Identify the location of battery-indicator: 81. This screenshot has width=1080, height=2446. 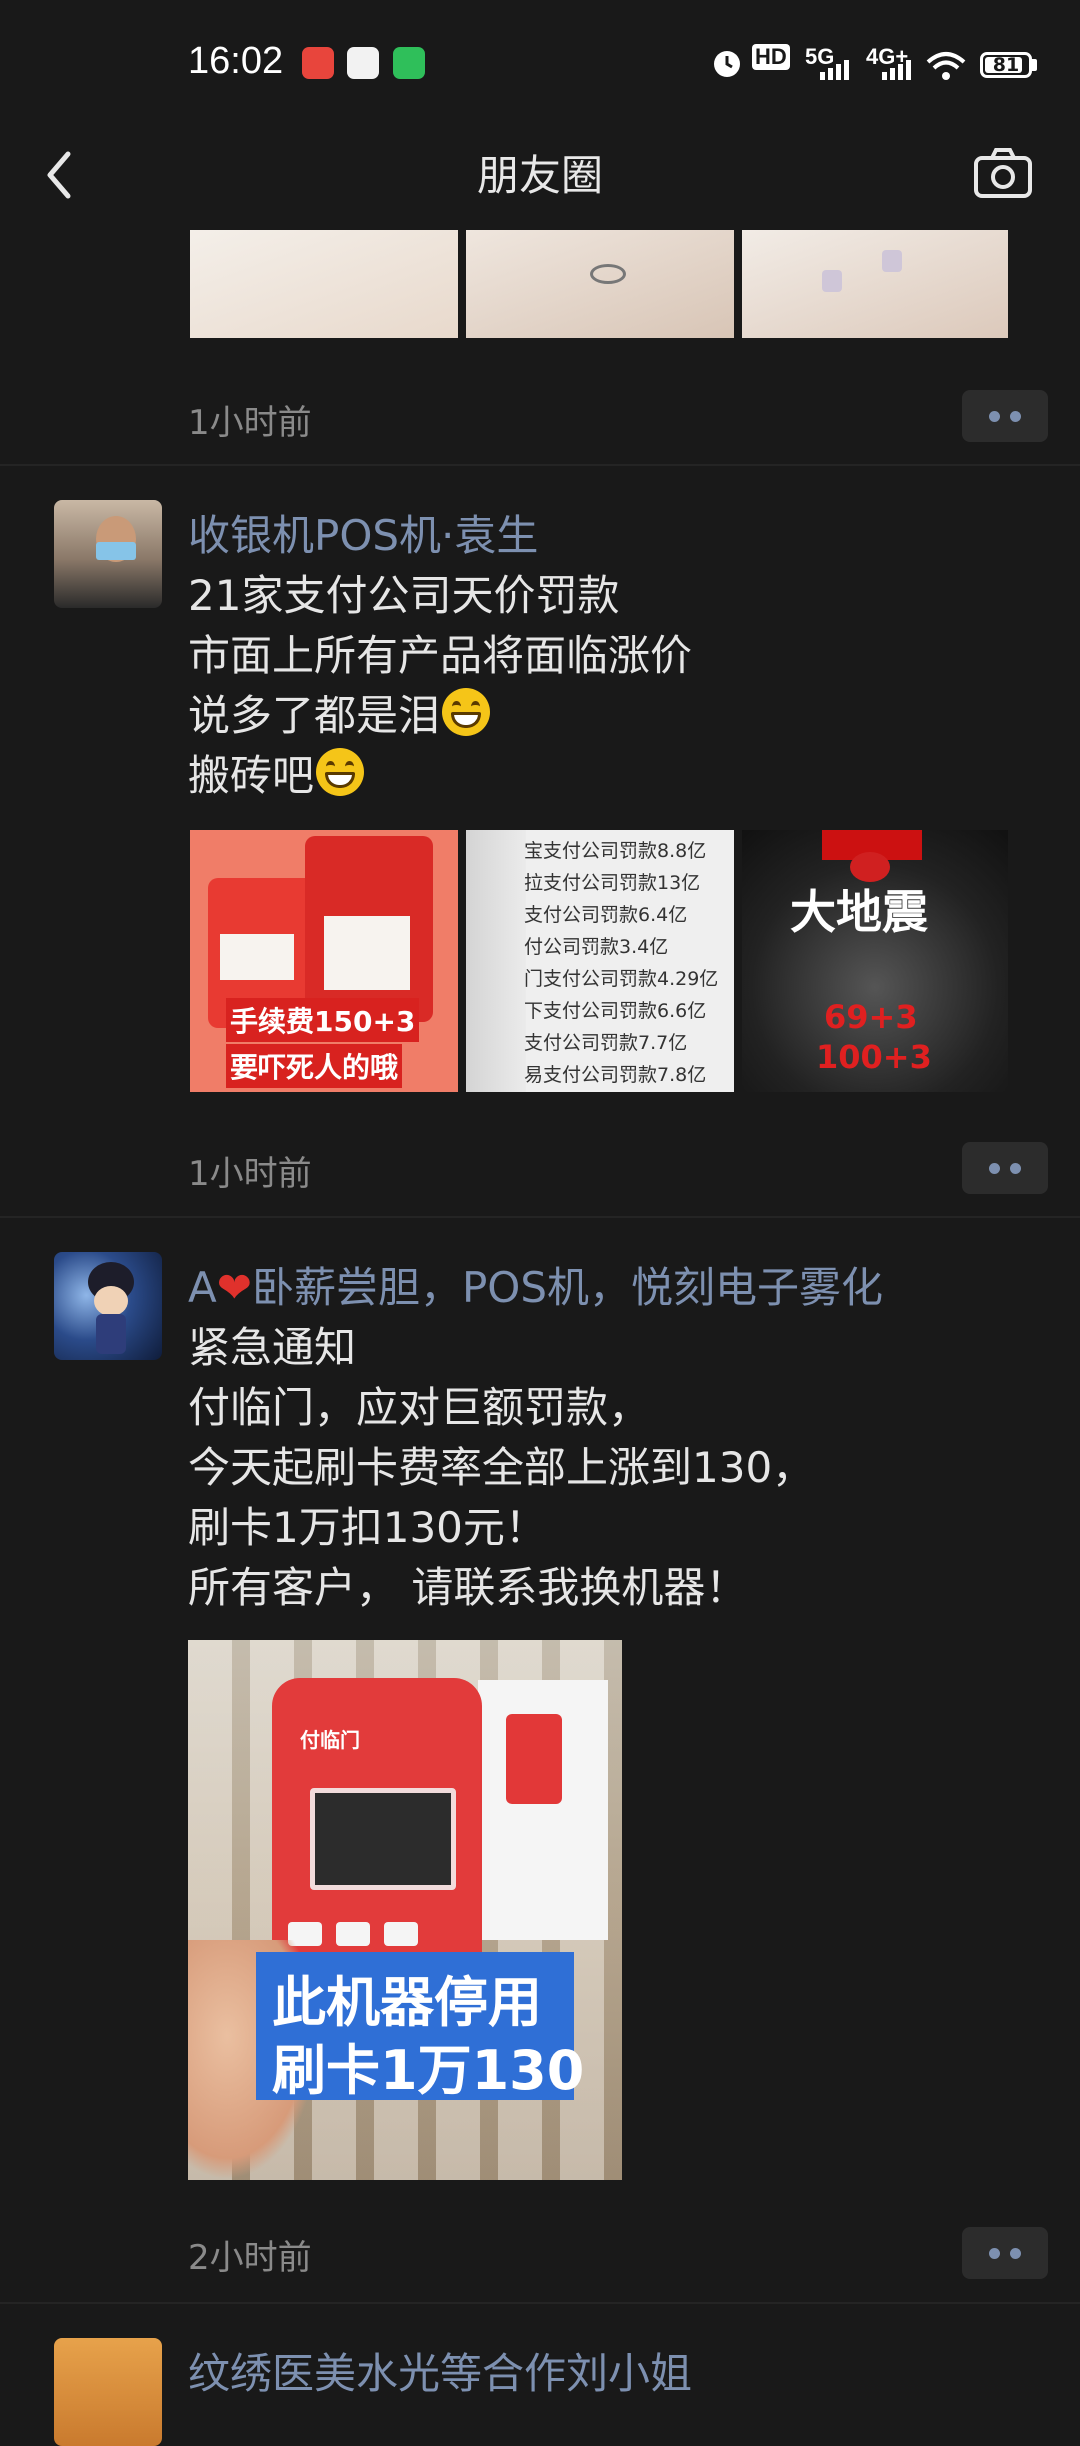
(1006, 65).